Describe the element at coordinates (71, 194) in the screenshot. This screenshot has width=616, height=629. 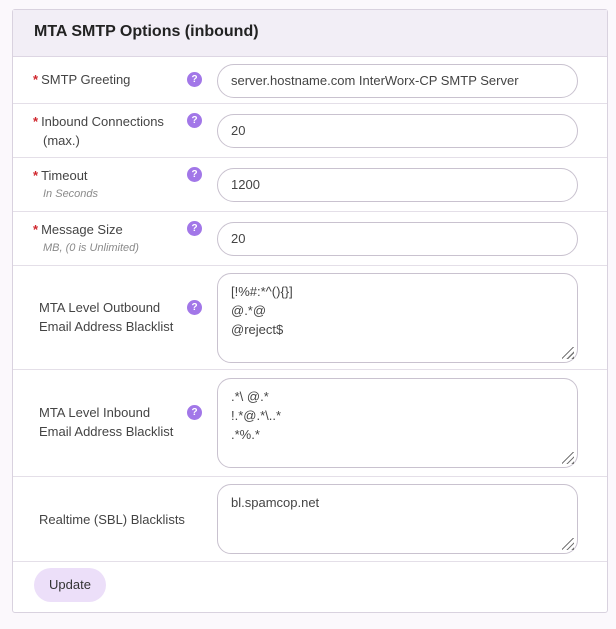
I see `timeout-sublabel: In Seconds` at that location.